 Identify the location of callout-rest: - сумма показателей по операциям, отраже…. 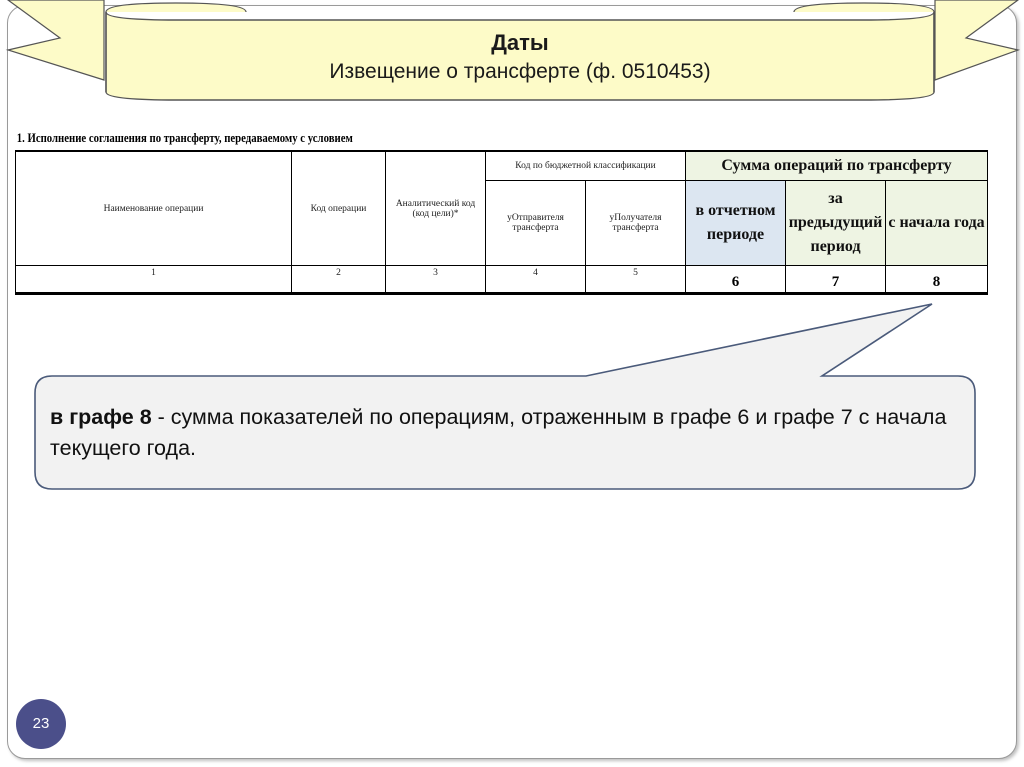
(498, 432).